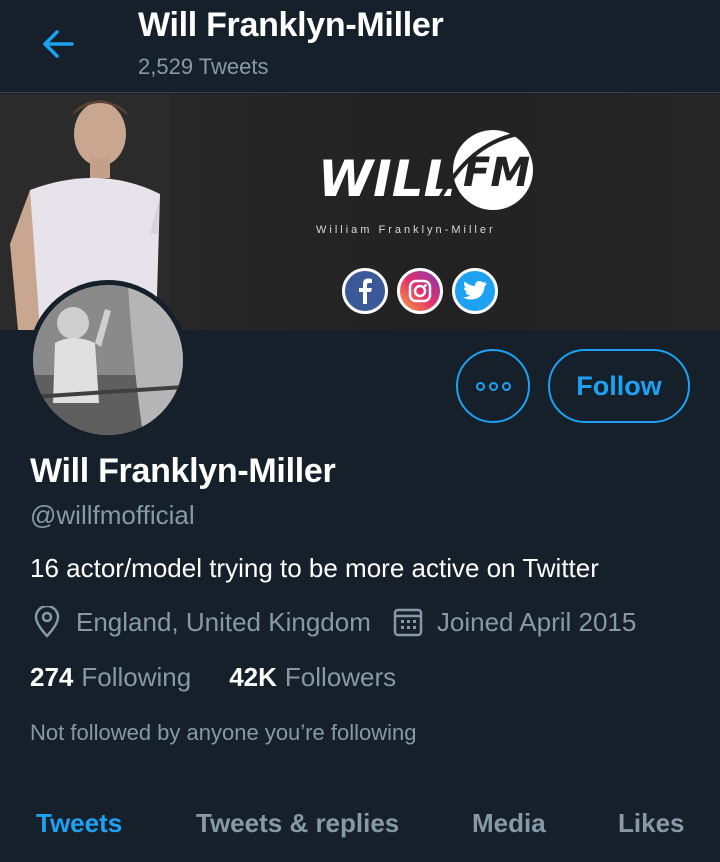 The height and width of the screenshot is (862, 720). I want to click on tab-likes: Likes, so click(651, 823).